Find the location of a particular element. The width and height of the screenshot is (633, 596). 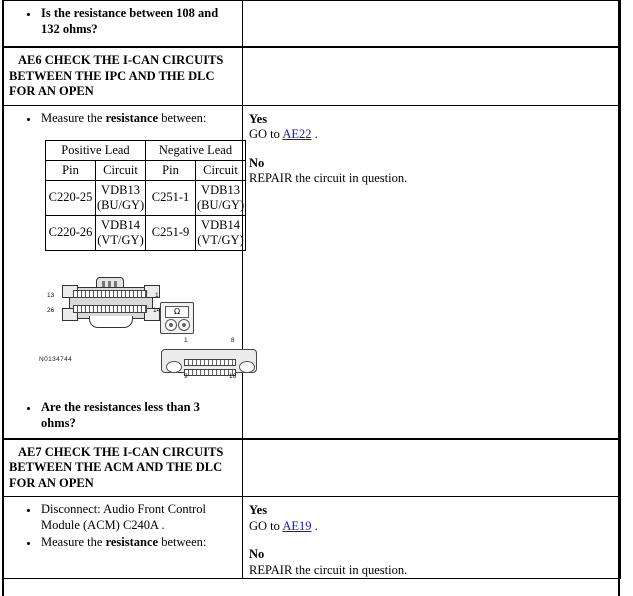

pin-label-1: 1 is located at coordinates (157, 295).